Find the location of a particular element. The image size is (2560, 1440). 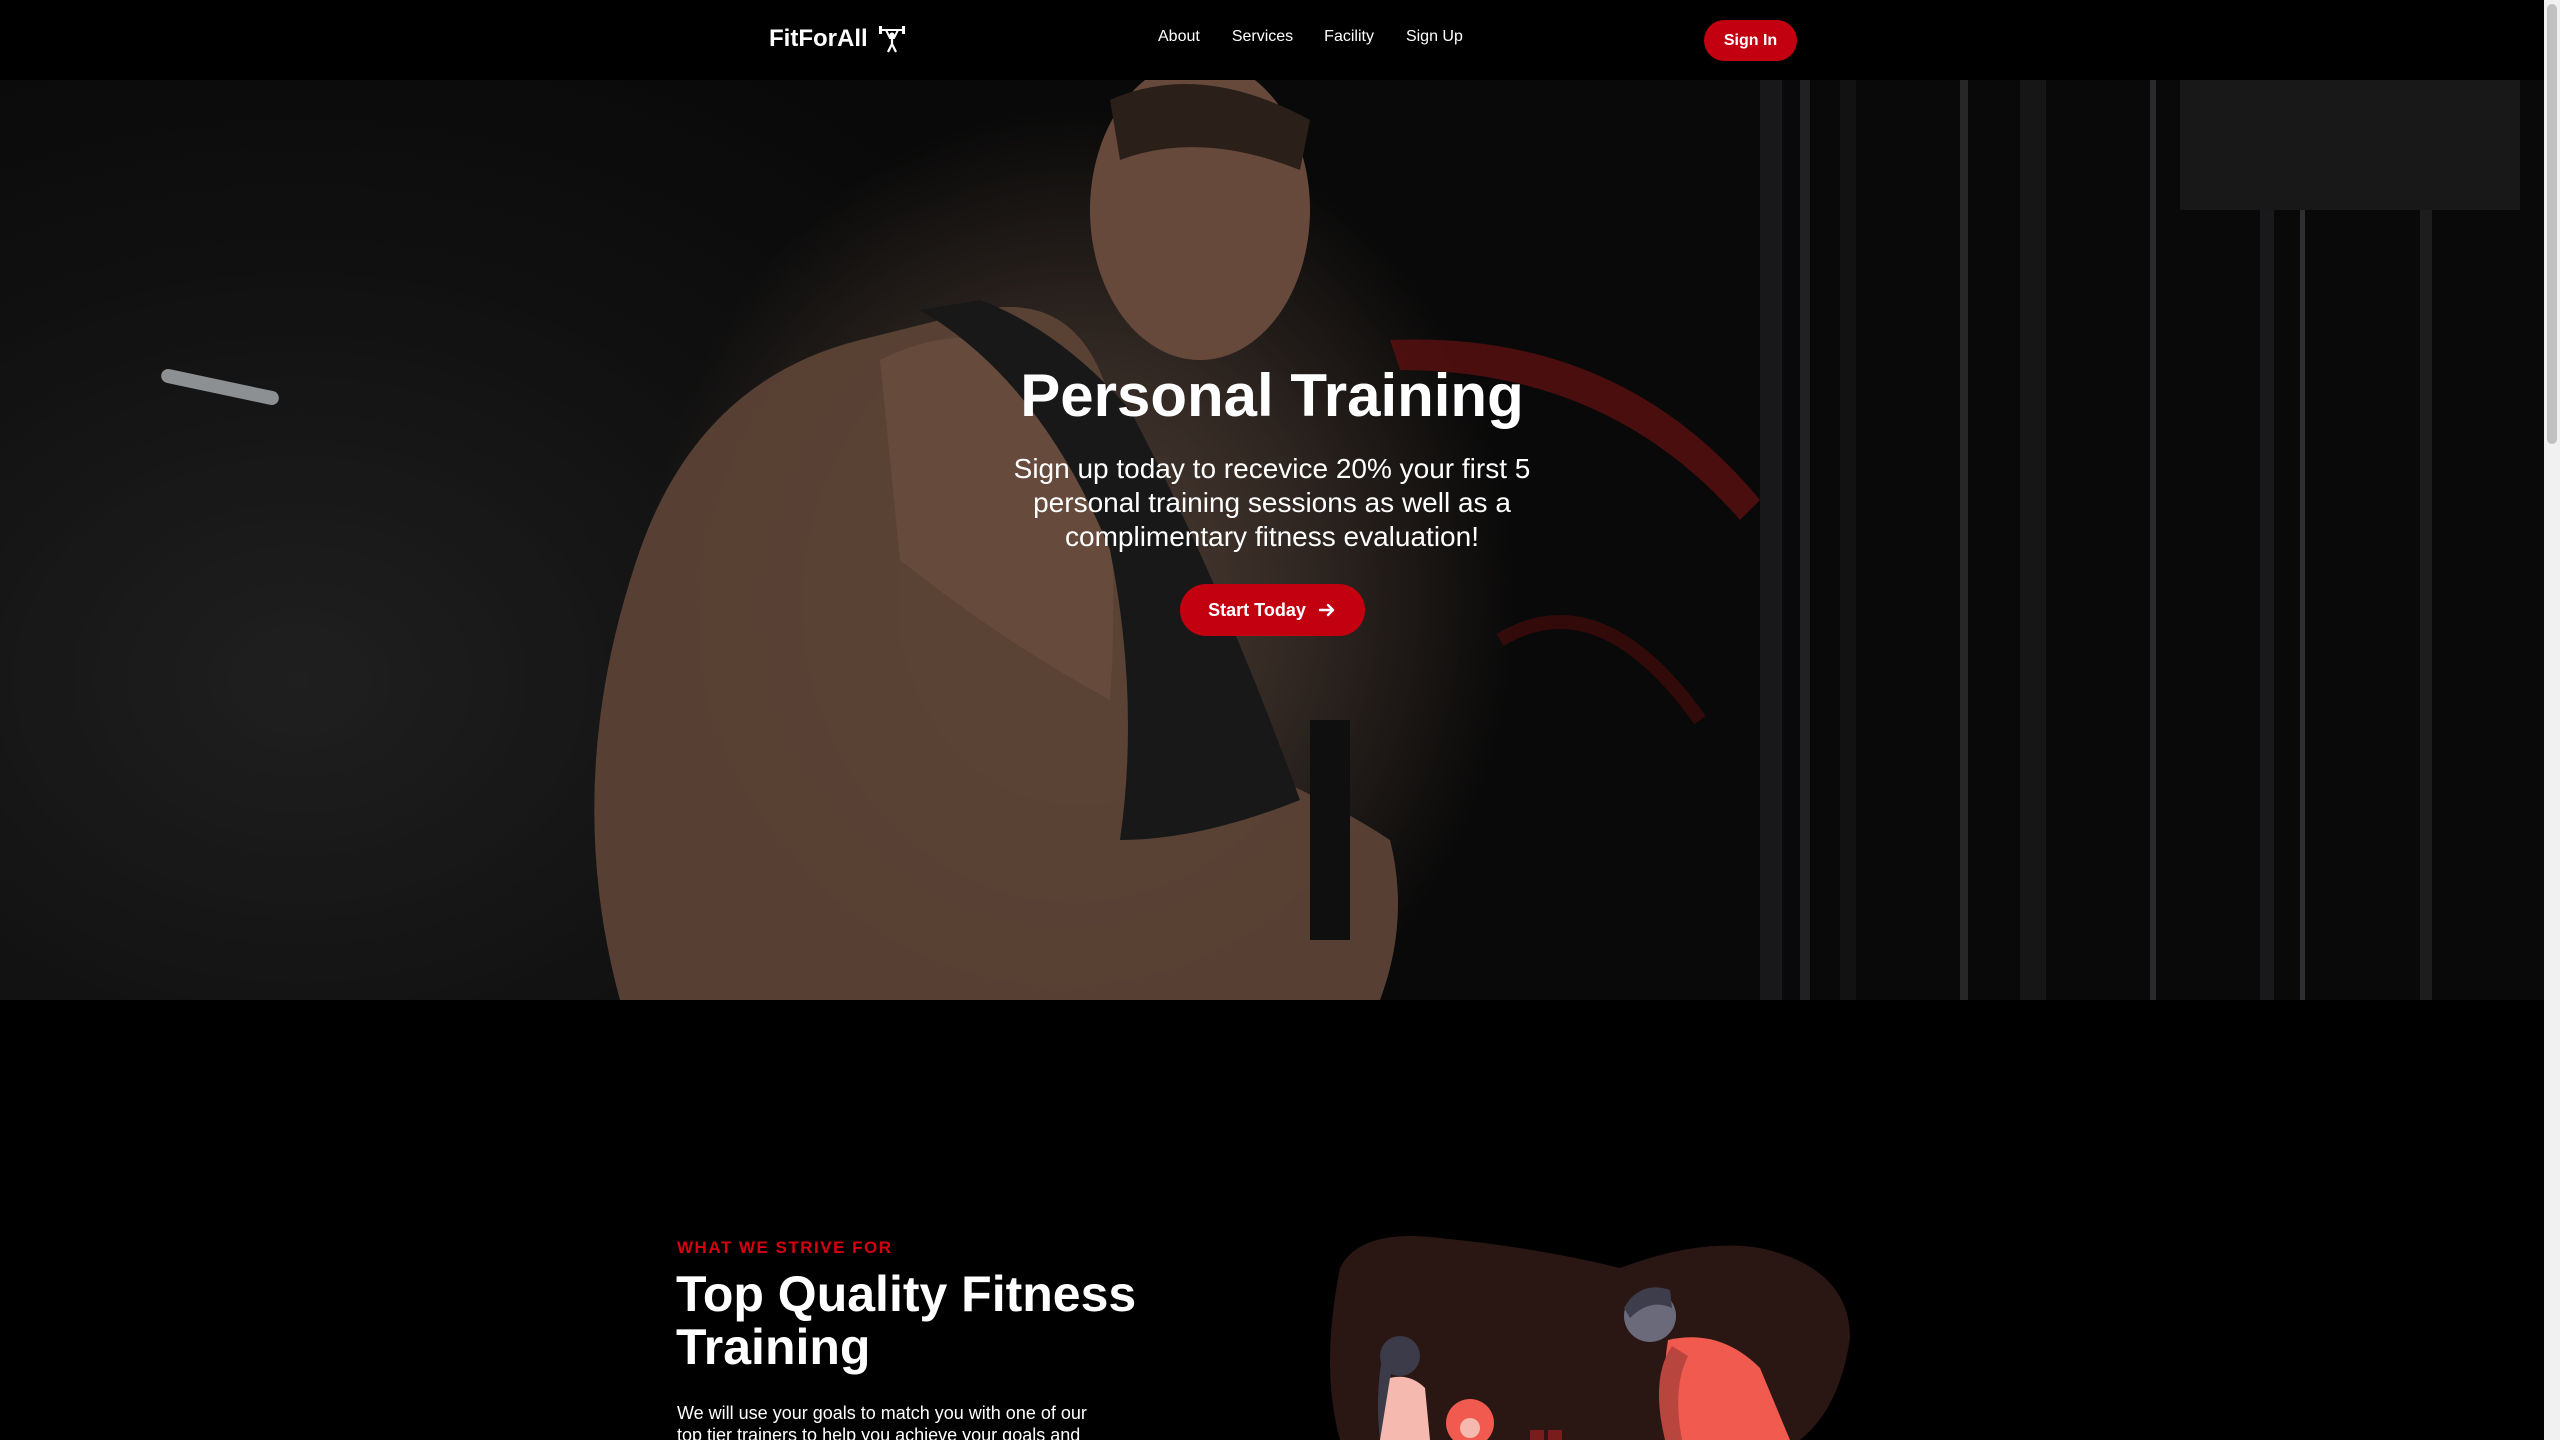

arrow-right-icon is located at coordinates (1326, 610).